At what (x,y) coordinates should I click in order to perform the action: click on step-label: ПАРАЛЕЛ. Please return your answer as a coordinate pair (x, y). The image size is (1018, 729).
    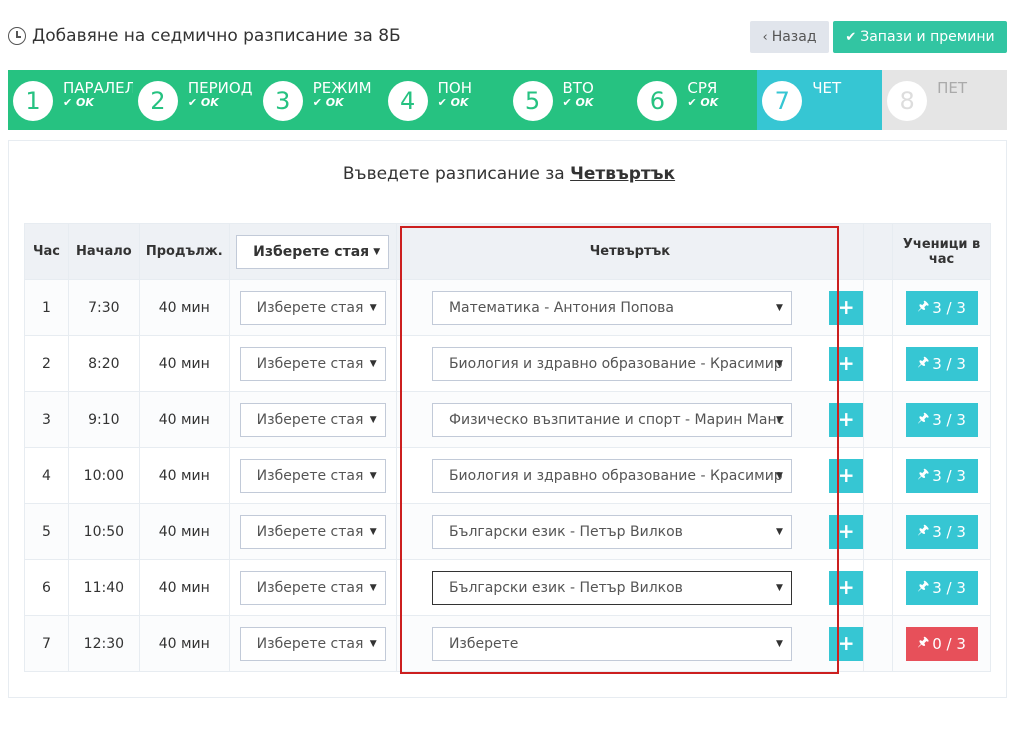
    Looking at the image, I should click on (99, 88).